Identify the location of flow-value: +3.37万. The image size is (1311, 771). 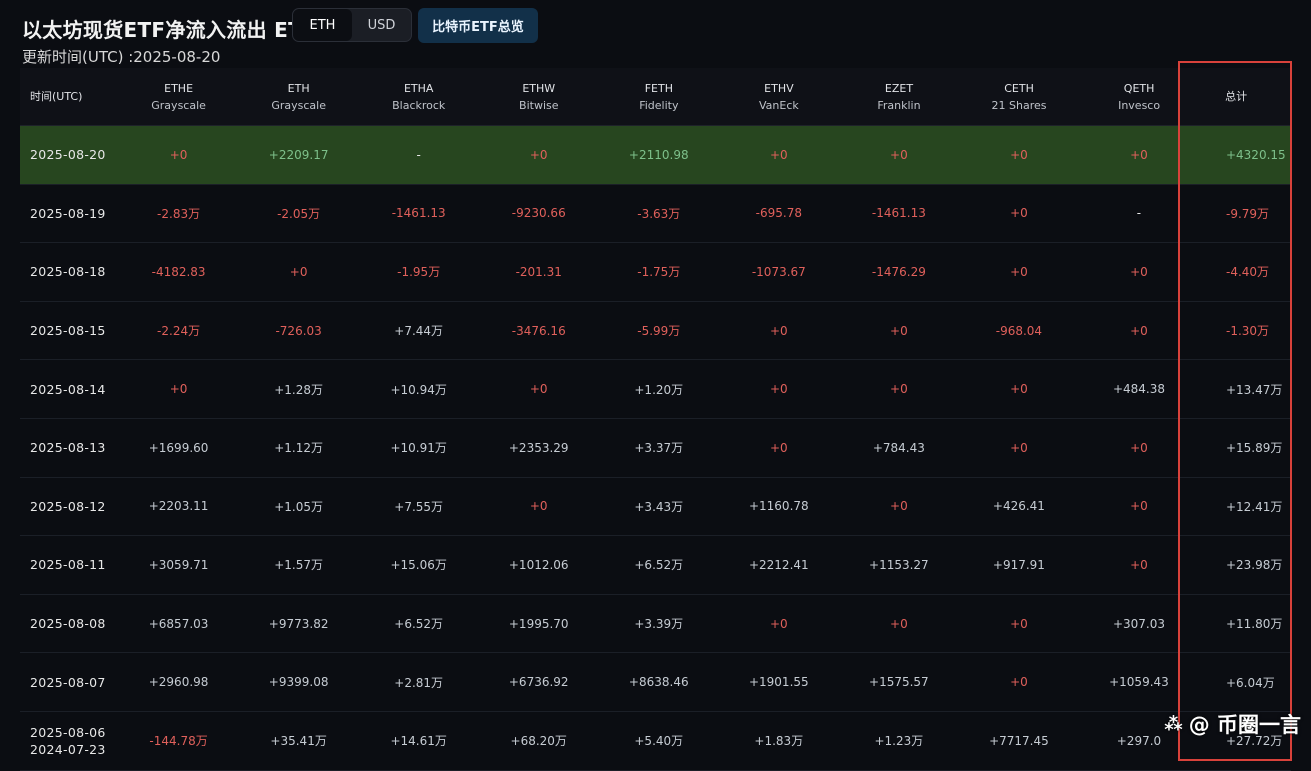
(659, 448).